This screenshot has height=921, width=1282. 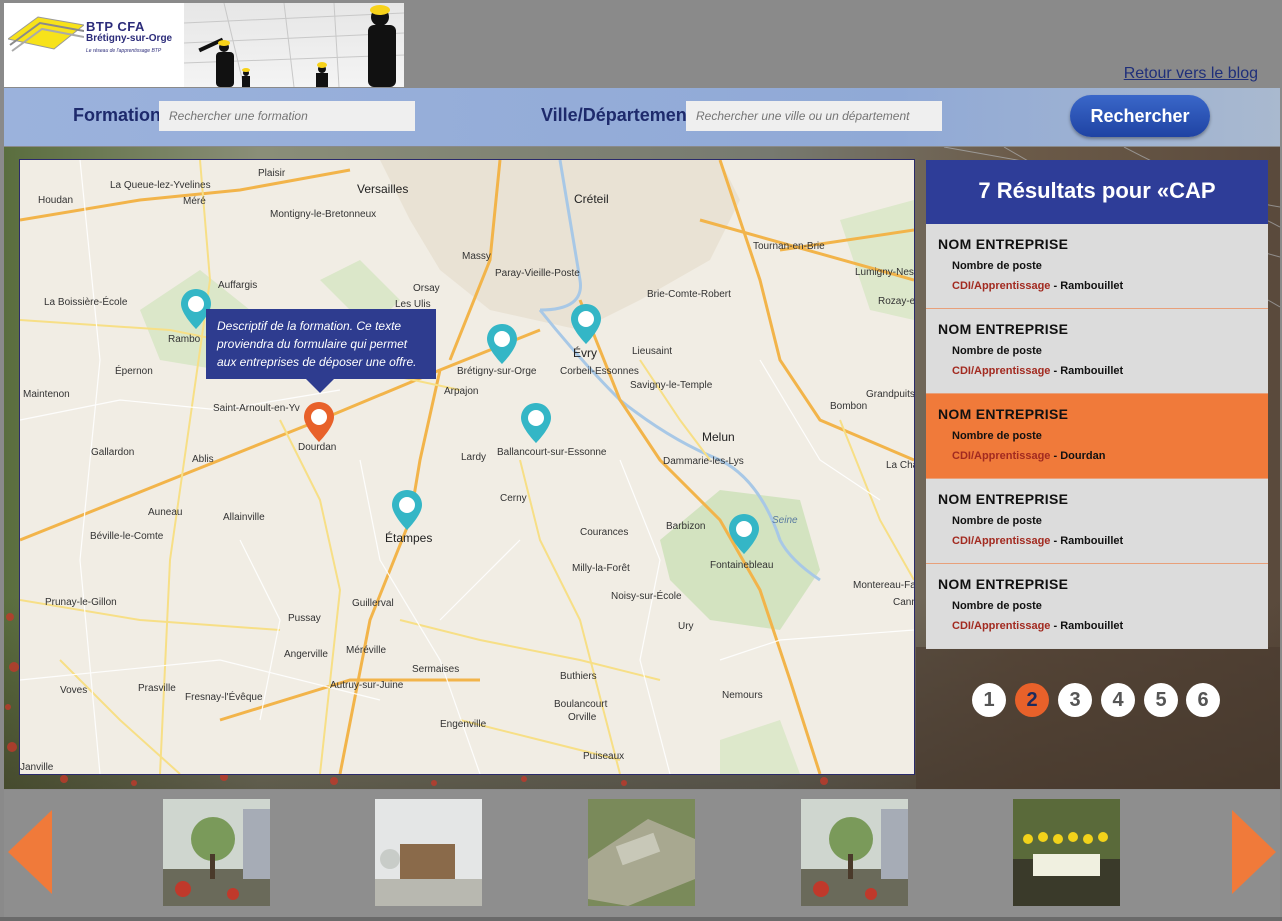 I want to click on map-label-prunay: Prunay-le-Gillon, so click(x=81, y=602).